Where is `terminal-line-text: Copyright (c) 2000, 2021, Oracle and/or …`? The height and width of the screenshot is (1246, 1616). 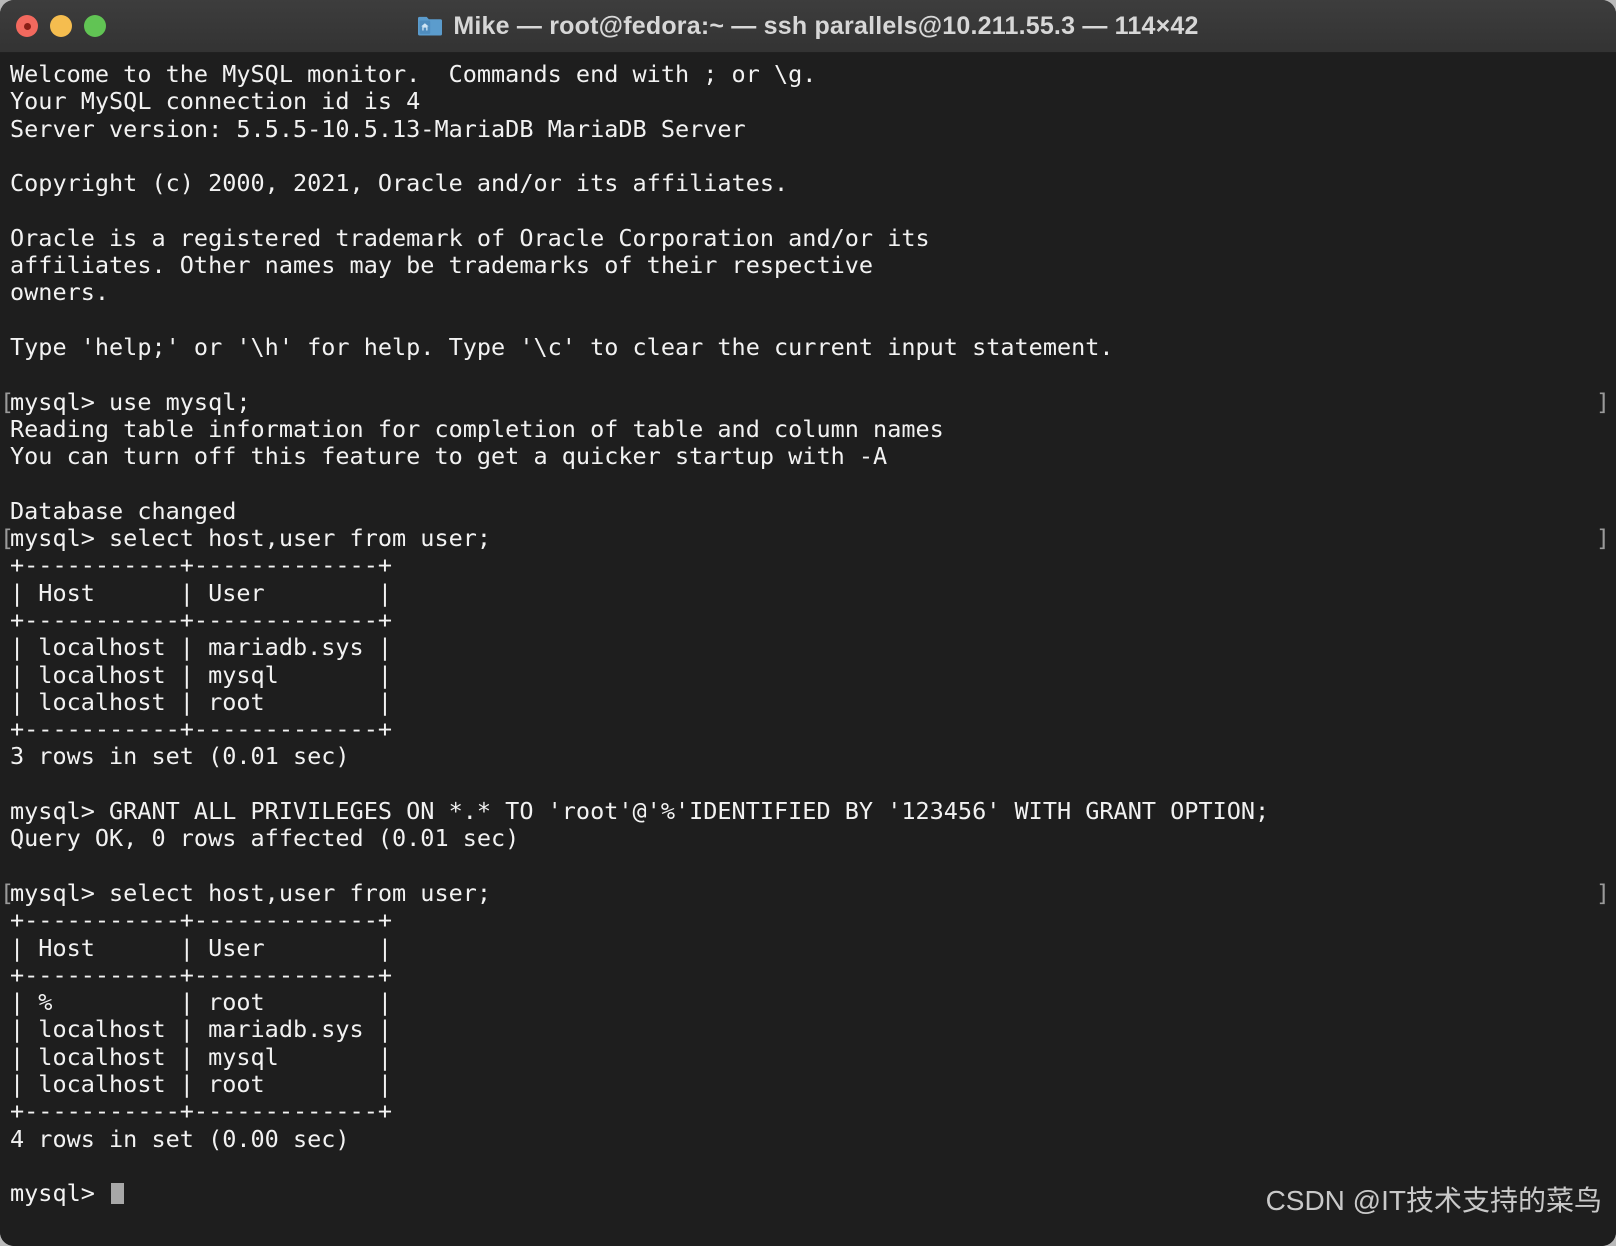
terminal-line-text: Copyright (c) 2000, 2021, Oracle and/or … is located at coordinates (399, 183).